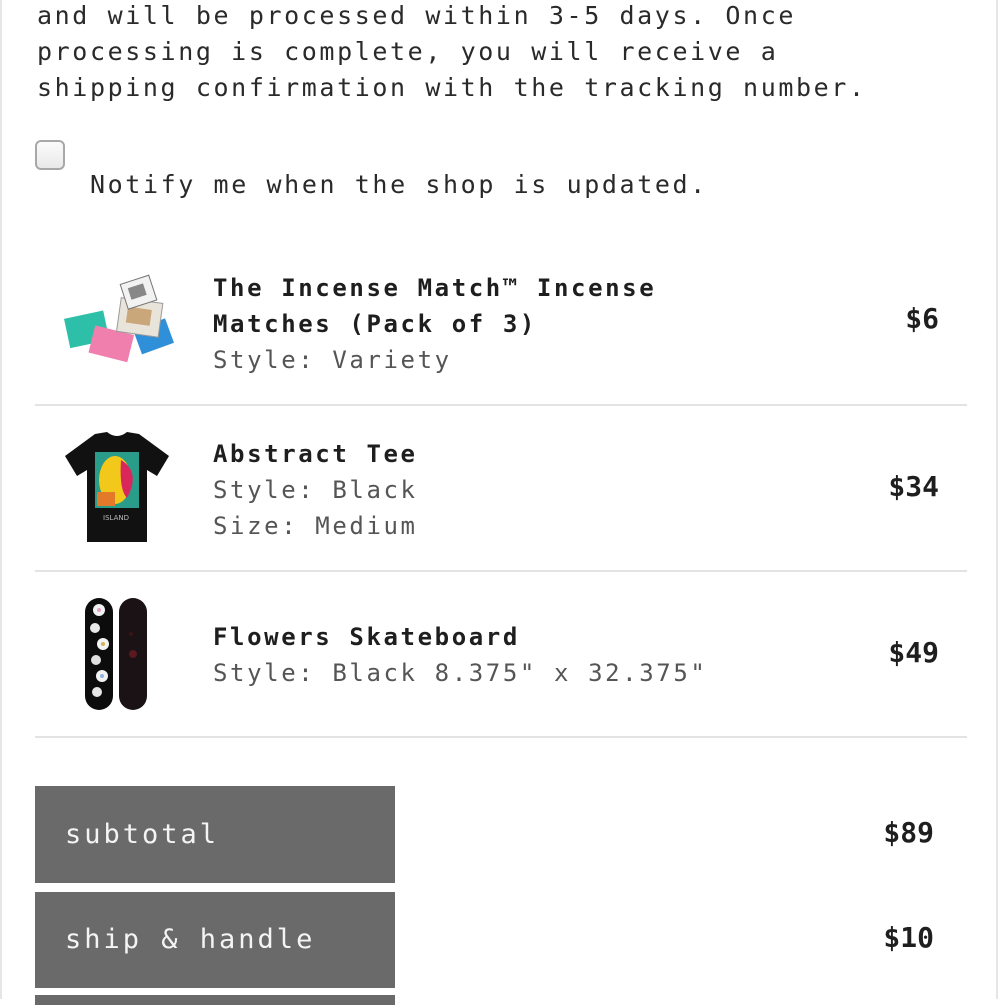 This screenshot has width=1000, height=1005. I want to click on subtotal-label: subtotal, so click(215, 834).